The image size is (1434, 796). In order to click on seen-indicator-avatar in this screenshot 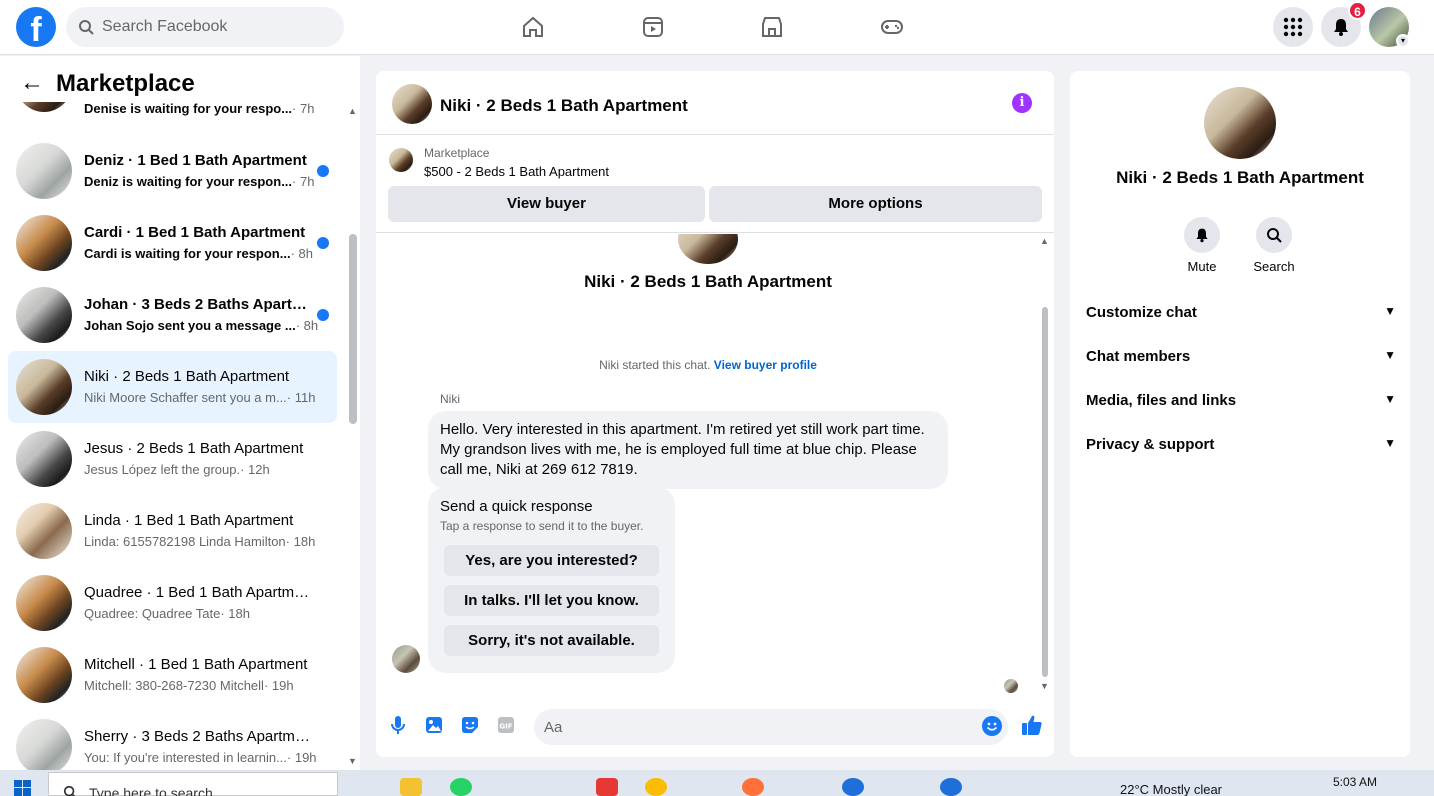, I will do `click(1011, 686)`.